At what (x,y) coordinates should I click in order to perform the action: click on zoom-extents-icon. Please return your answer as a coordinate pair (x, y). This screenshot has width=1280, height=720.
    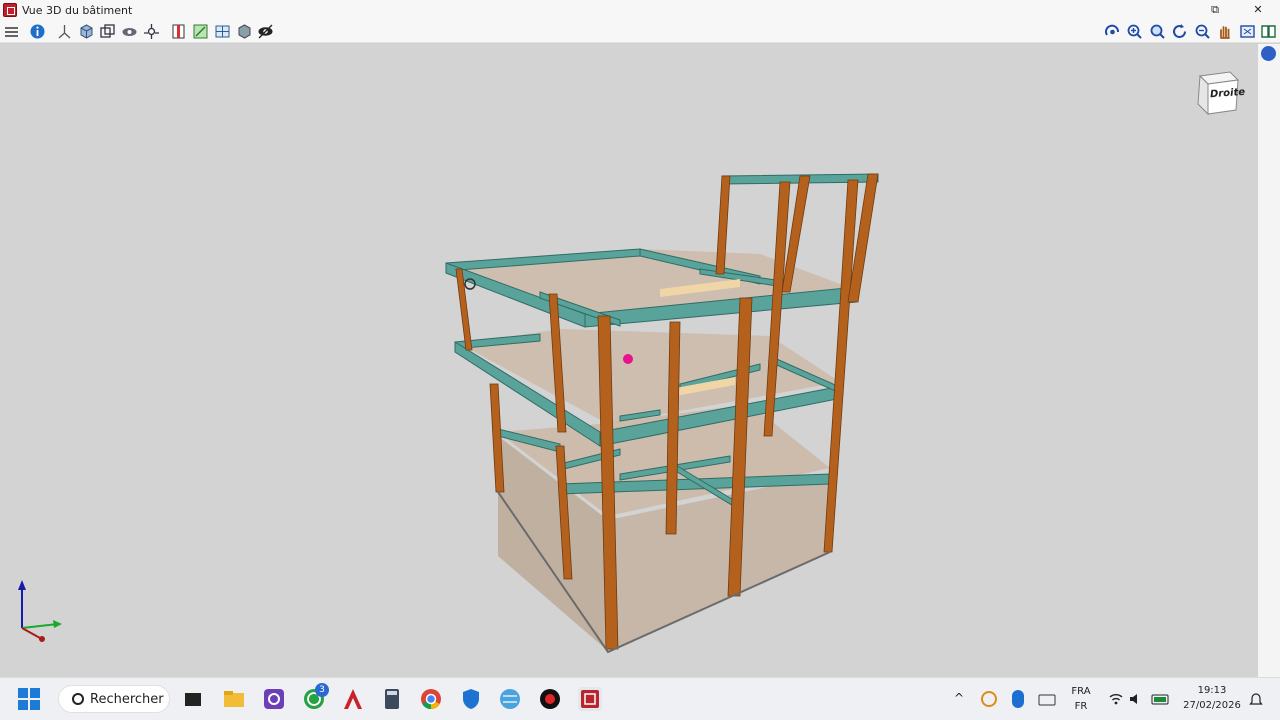
    Looking at the image, I should click on (1134, 31).